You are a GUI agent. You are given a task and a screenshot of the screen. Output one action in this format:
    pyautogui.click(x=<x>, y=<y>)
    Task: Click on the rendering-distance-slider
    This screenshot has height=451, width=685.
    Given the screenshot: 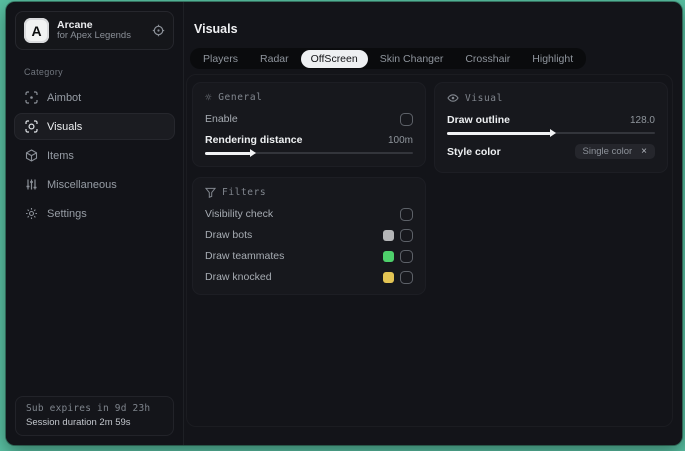 What is the action you would take?
    pyautogui.click(x=309, y=153)
    